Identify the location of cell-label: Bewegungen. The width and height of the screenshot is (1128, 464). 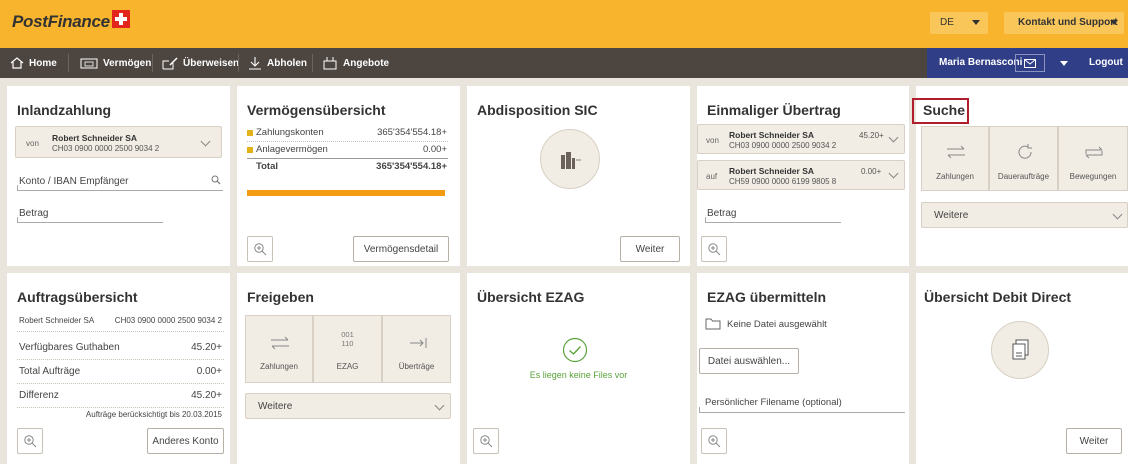
(1093, 176).